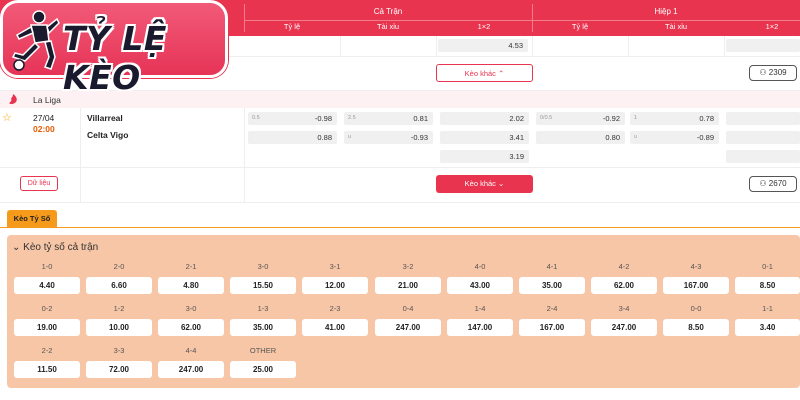  Describe the element at coordinates (292, 26) in the screenshot. I see `header-col-handicap: Tỷ lệ` at that location.